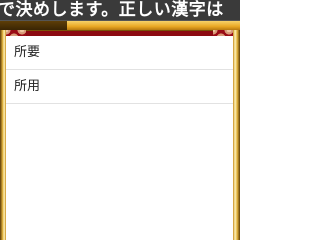  Describe the element at coordinates (120, 26) in the screenshot. I see `timer-bar` at that location.